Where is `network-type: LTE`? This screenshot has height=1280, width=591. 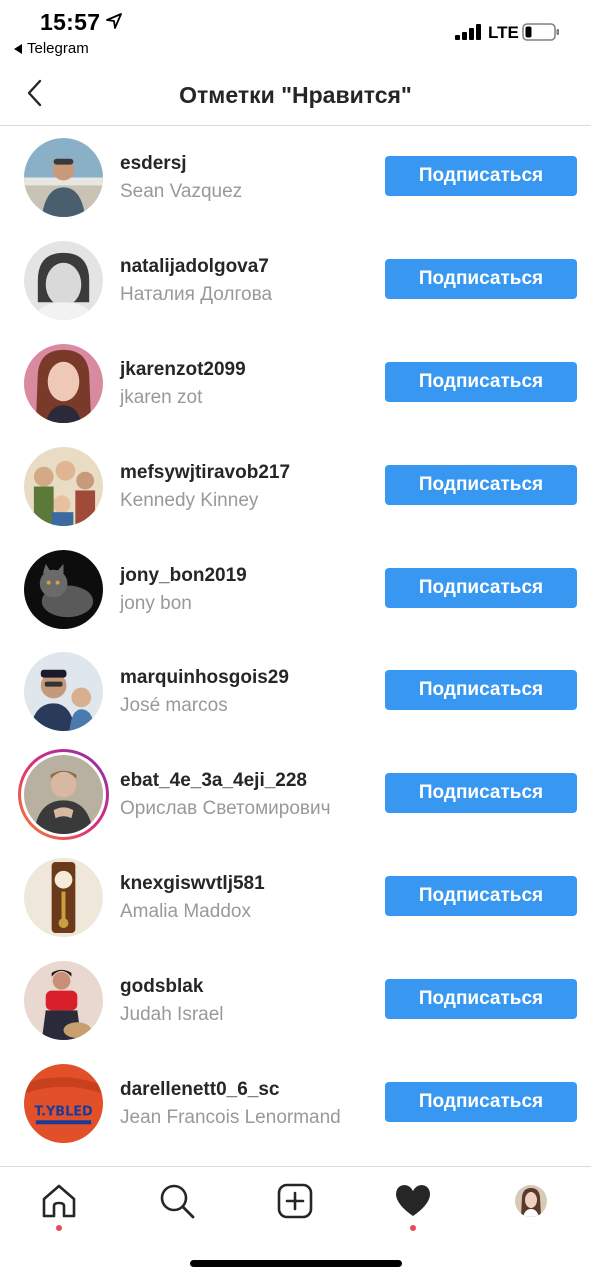
network-type: LTE is located at coordinates (503, 32).